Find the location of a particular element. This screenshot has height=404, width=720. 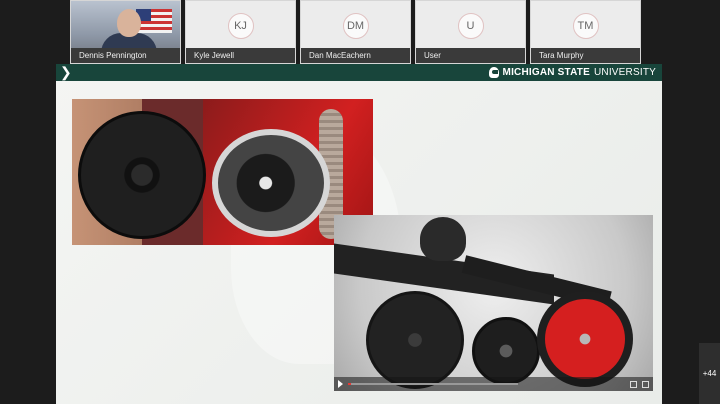

chevron-right-icon: ❯ is located at coordinates (66, 72).